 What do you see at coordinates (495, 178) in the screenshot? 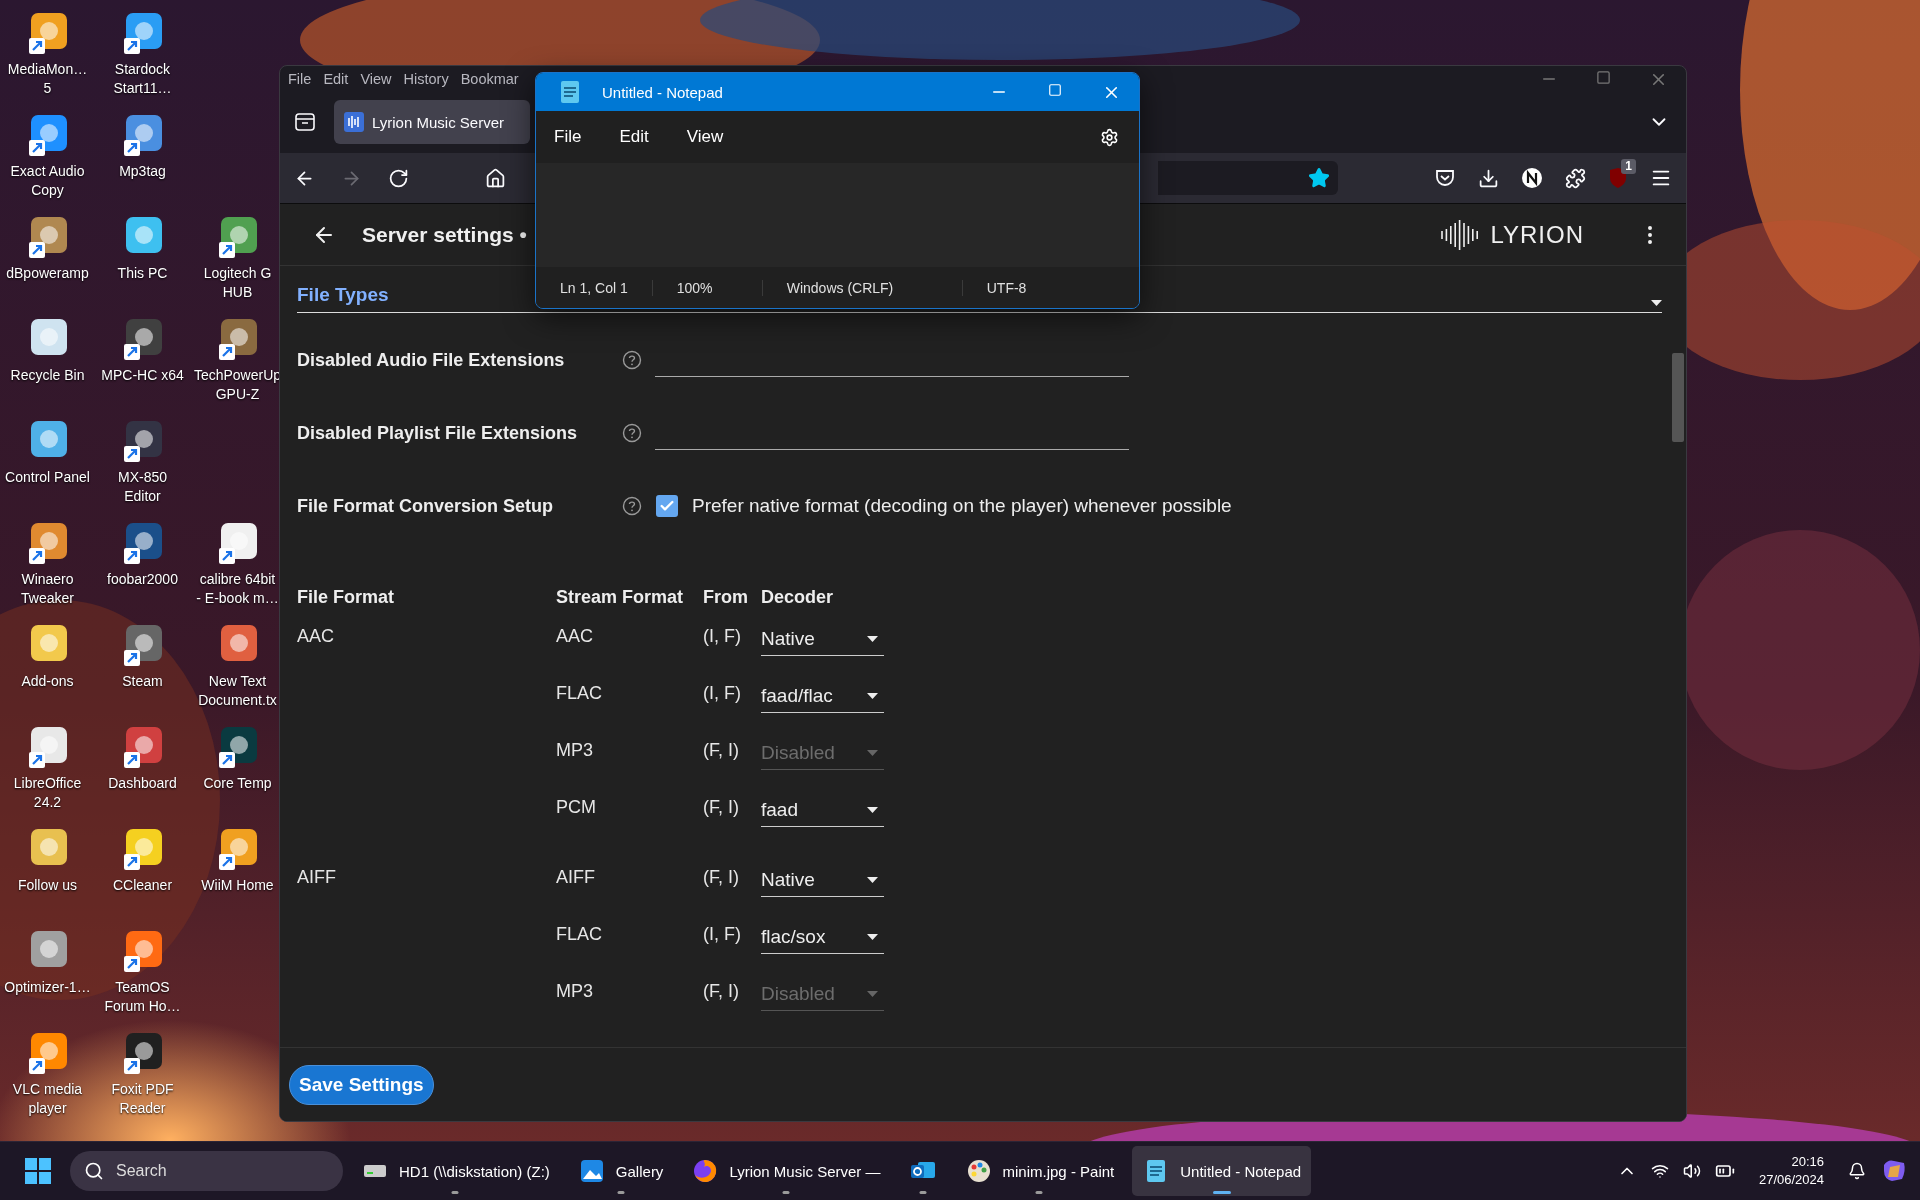
I see `home-icon` at bounding box center [495, 178].